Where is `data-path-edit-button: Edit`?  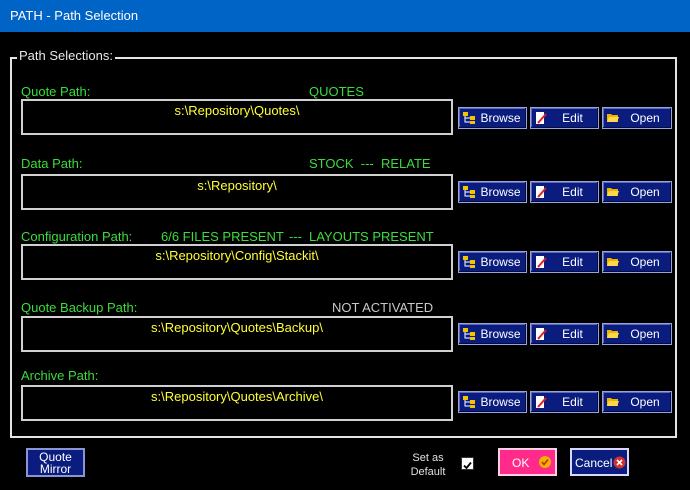
data-path-edit-button: Edit is located at coordinates (564, 192).